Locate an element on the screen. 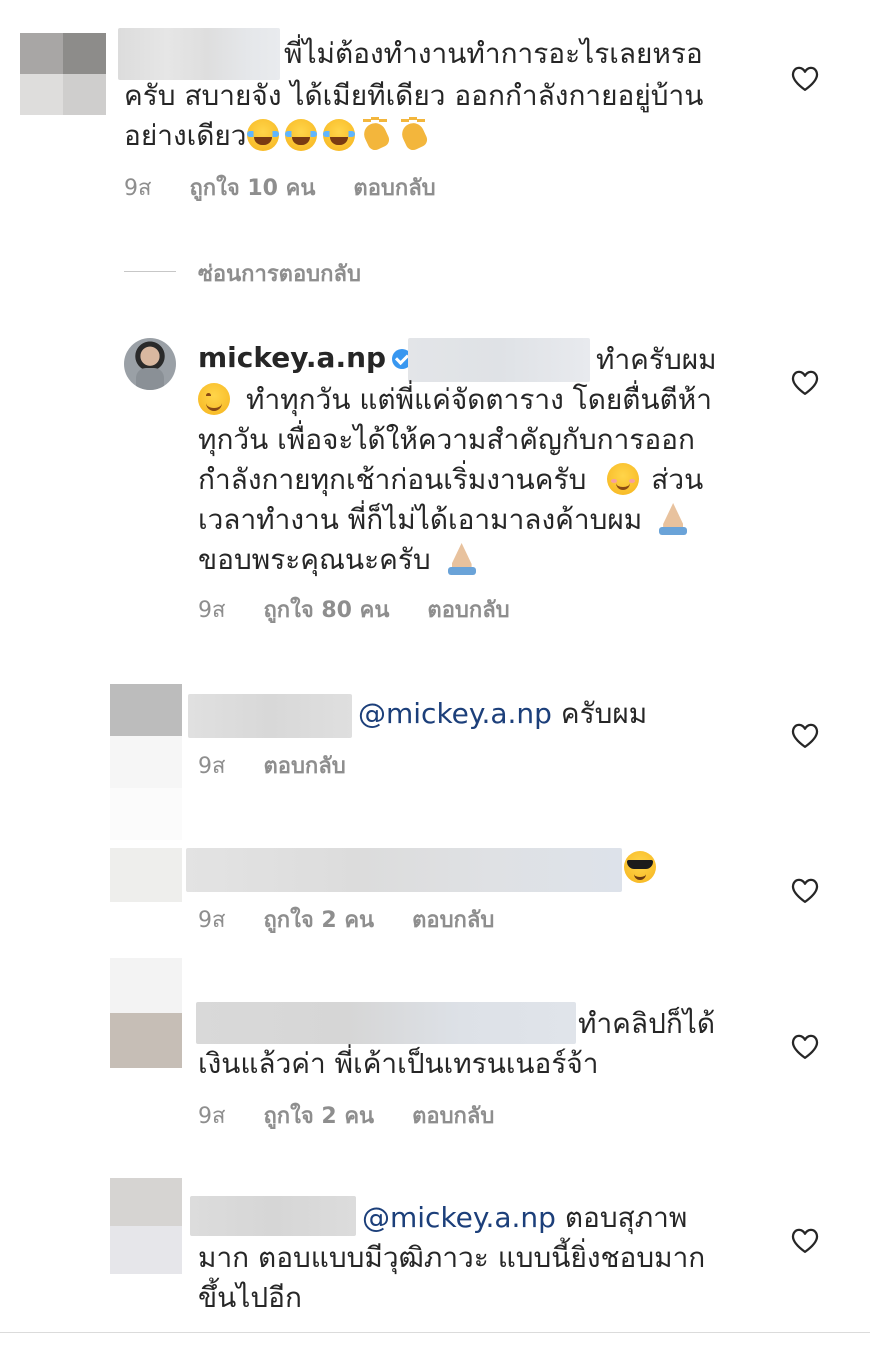 Image resolution: width=870 pixels, height=1350 pixels. comment-text-segment: กำลังกายทุกเช้าก่อนเริ่มงานครับ is located at coordinates (392, 479).